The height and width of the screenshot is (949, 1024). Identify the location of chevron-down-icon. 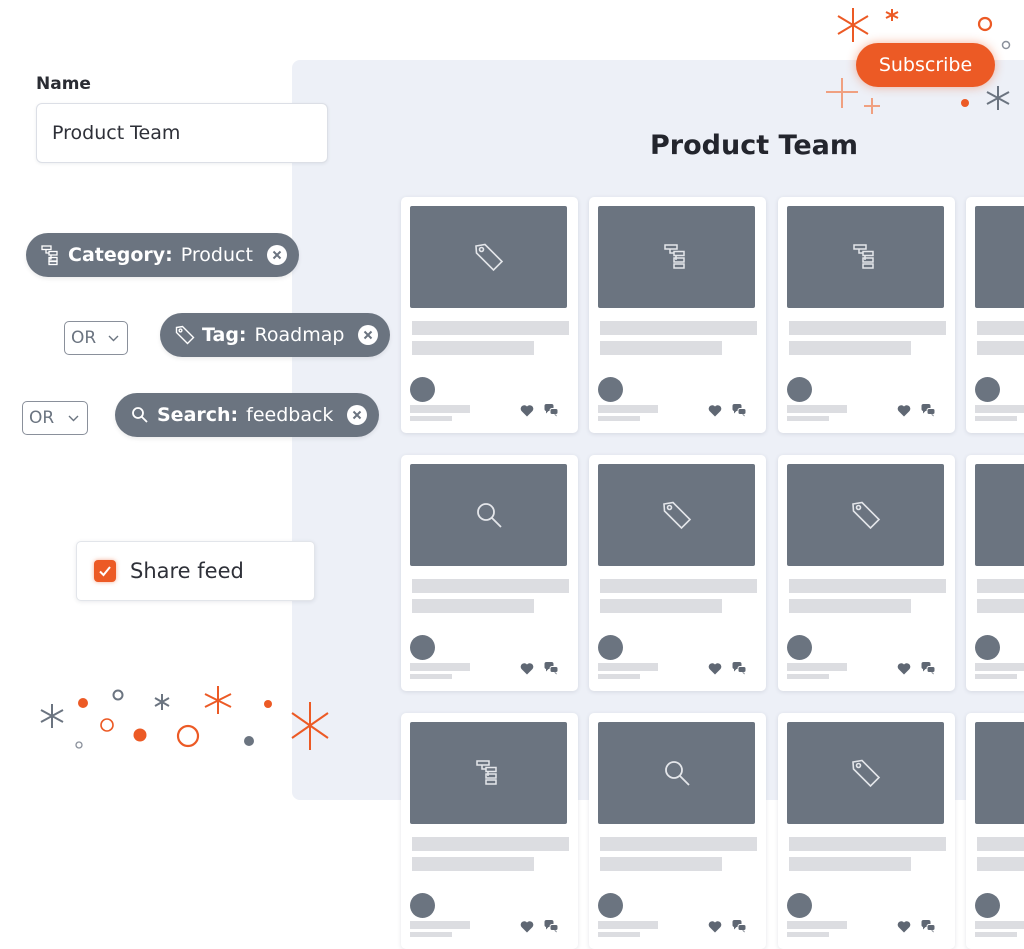
(73, 418).